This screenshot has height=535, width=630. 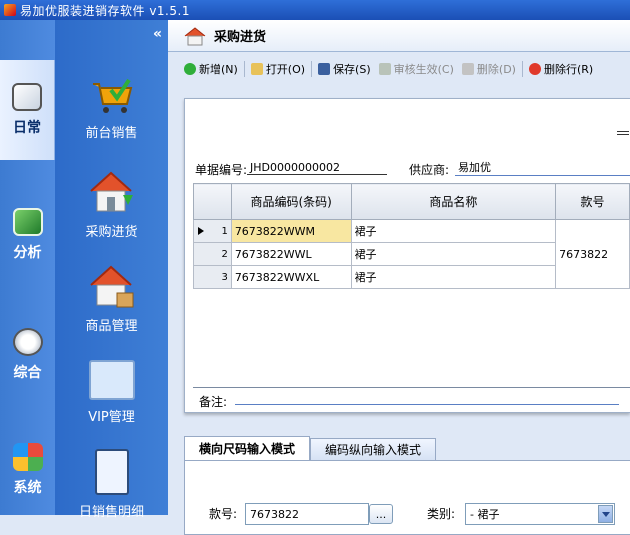 I want to click on menu-icon, so click(x=623, y=133).